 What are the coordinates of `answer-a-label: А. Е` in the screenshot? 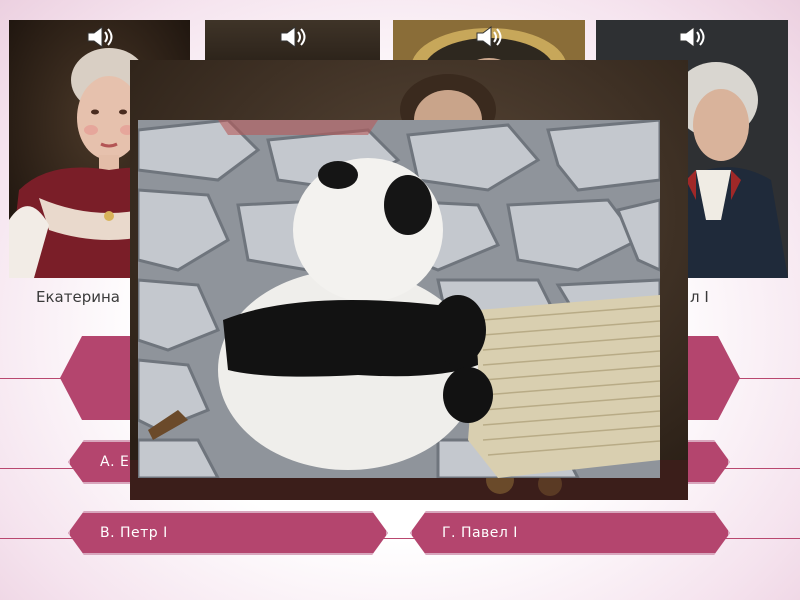 It's located at (115, 462).